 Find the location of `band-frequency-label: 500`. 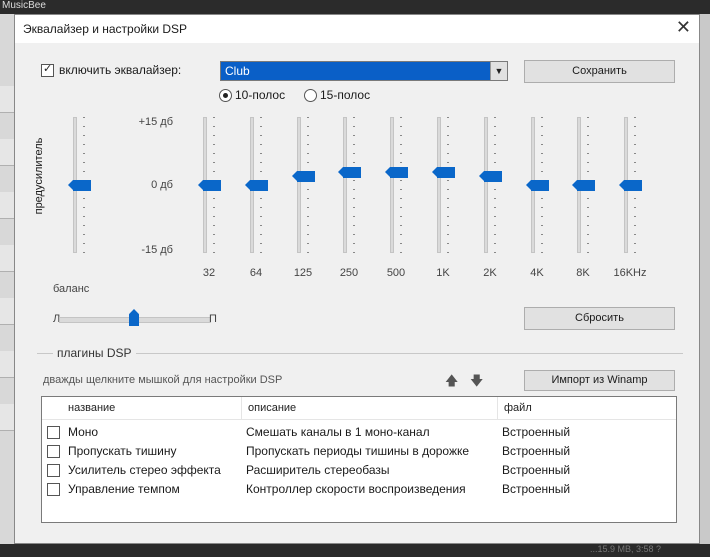

band-frequency-label: 500 is located at coordinates (396, 273).